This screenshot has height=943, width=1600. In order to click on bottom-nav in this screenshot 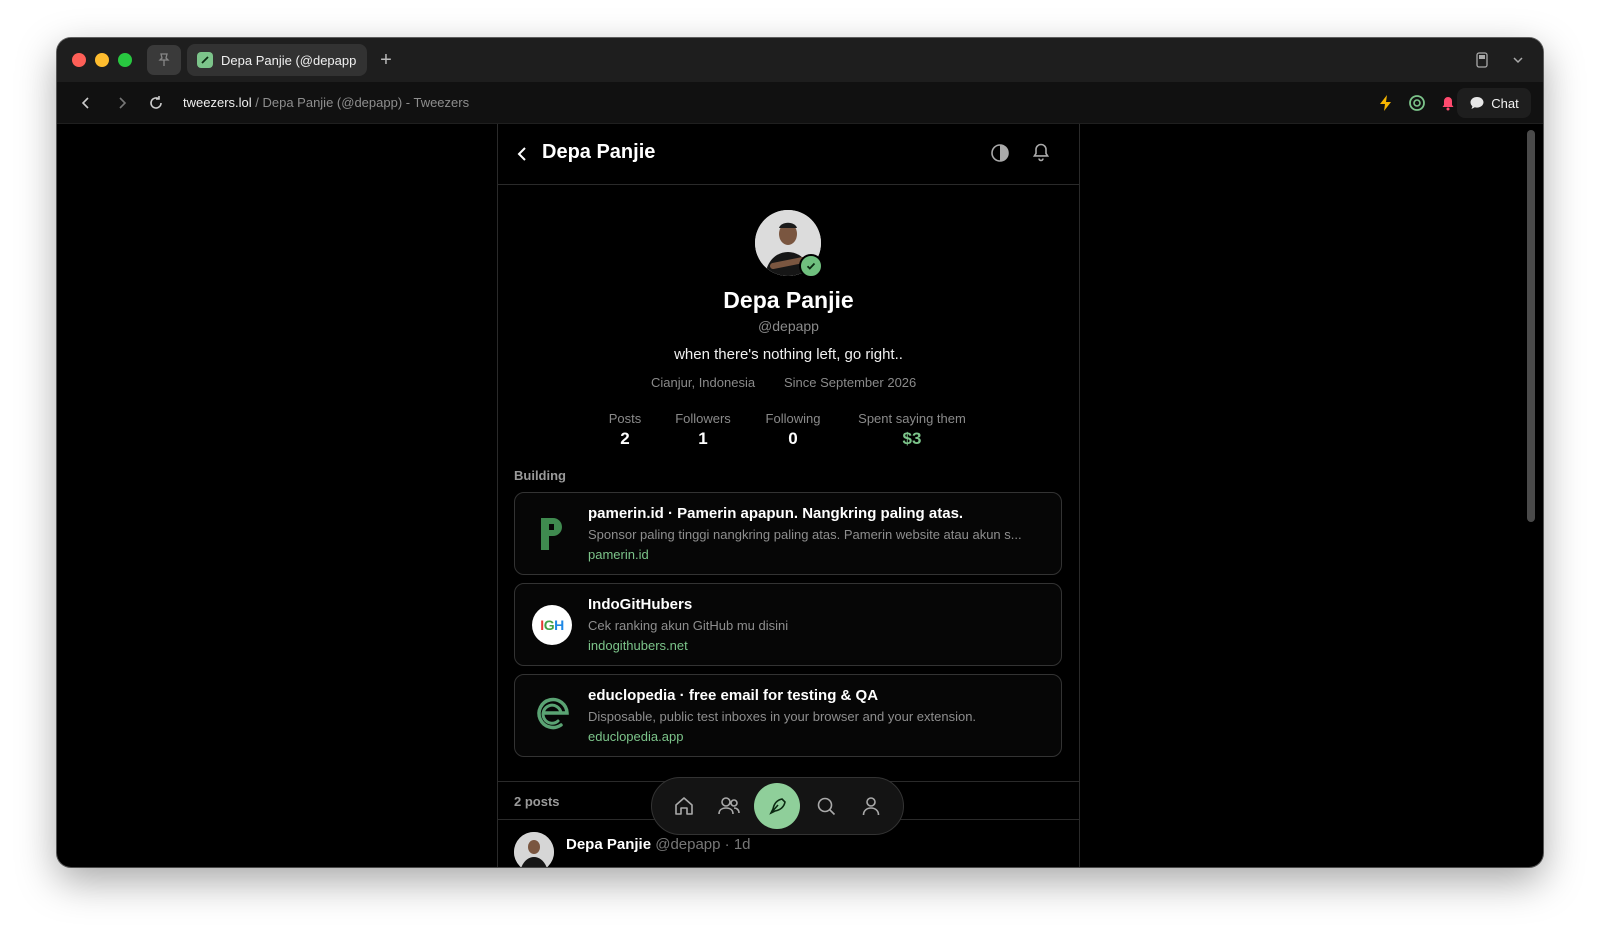, I will do `click(777, 806)`.